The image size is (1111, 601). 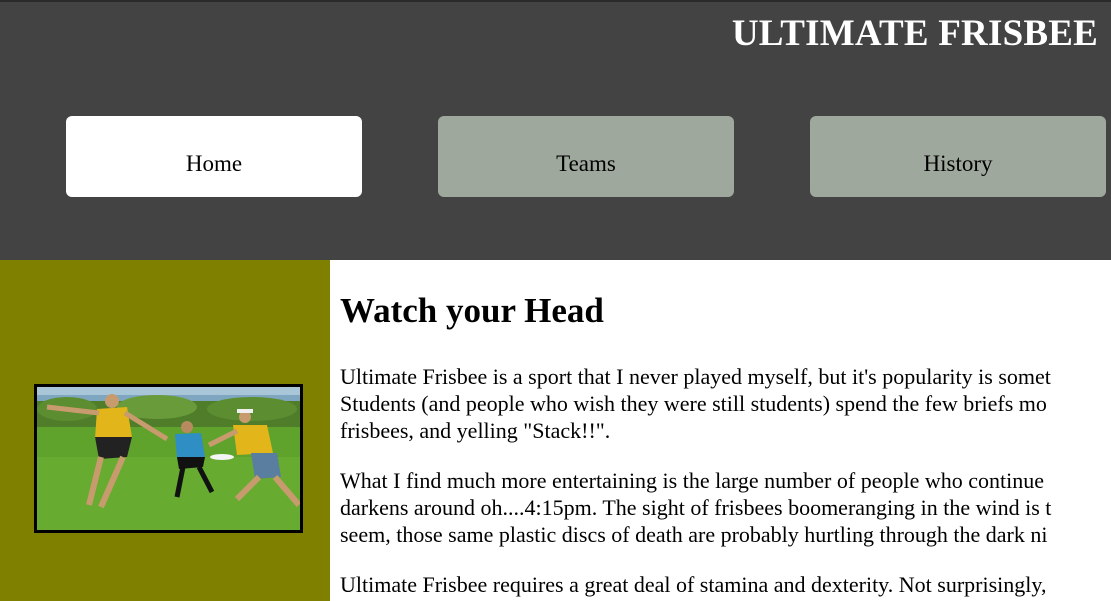 I want to click on nav-teams-button: Teams, so click(x=586, y=156).